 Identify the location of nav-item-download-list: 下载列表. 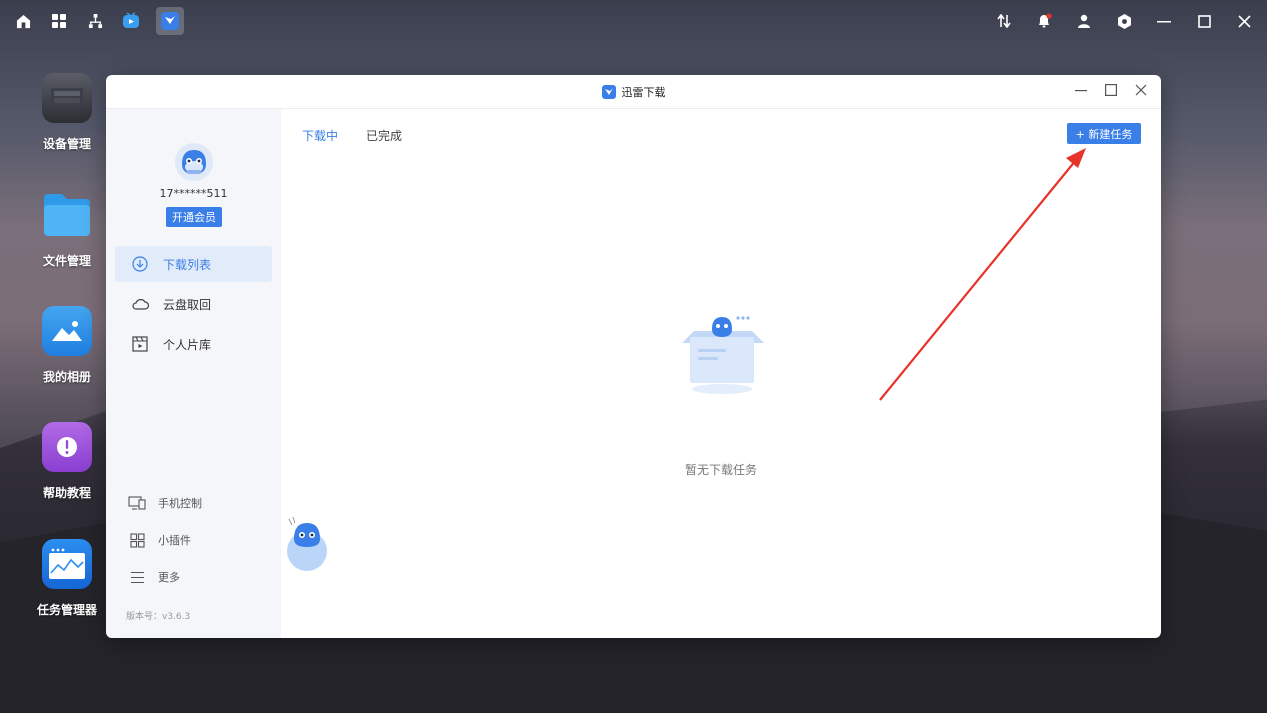
(193, 264).